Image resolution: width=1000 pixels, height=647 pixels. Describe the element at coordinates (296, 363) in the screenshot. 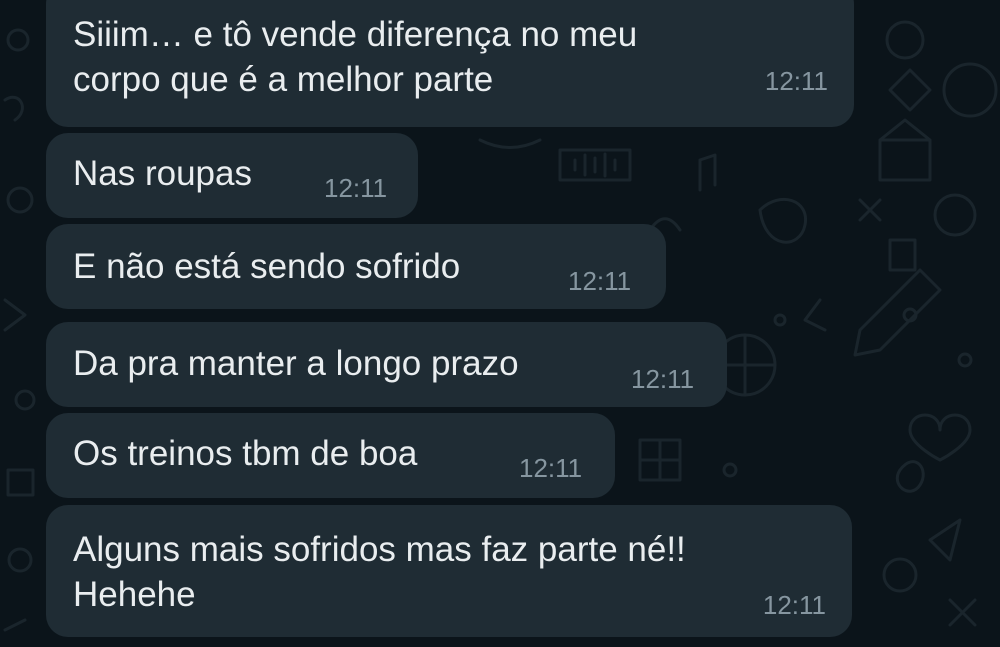

I see `message-text: Da pra manter a longo prazo` at that location.